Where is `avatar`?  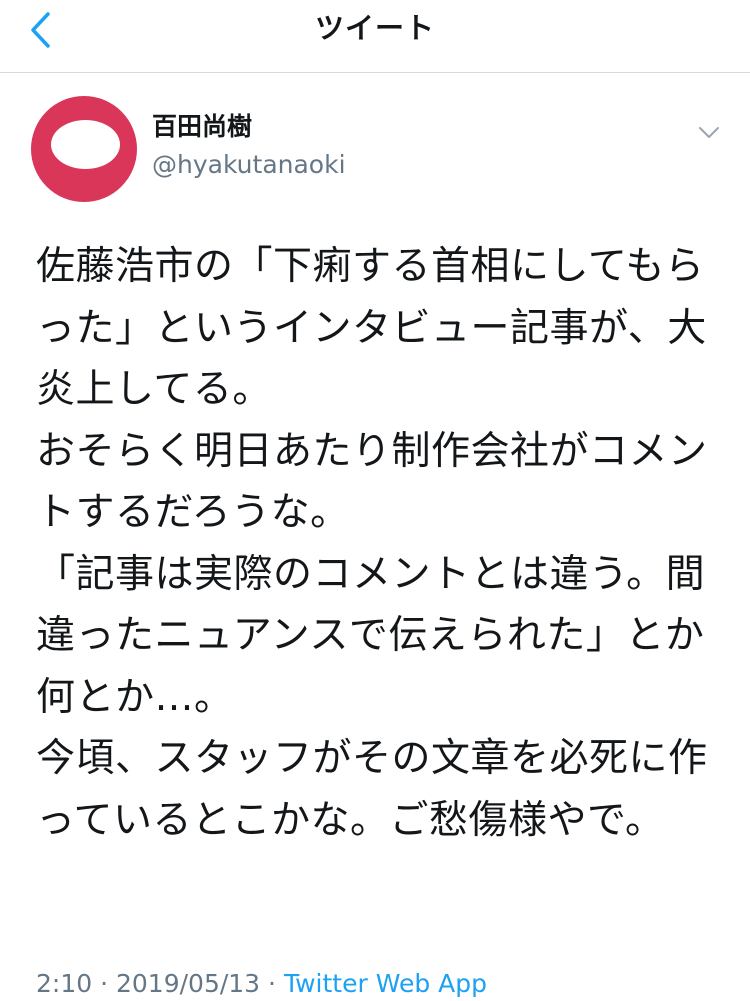 avatar is located at coordinates (84, 149).